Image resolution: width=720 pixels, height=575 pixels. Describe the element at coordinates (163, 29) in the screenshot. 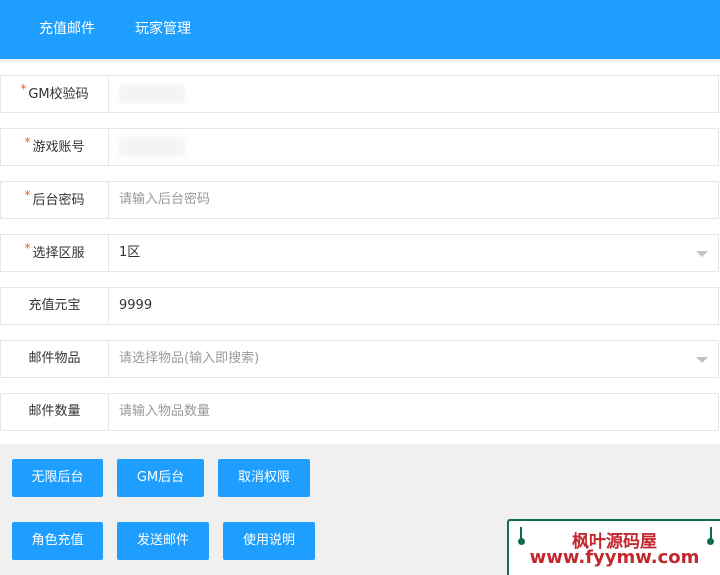

I see `tab-player-management: 玩家管理` at that location.